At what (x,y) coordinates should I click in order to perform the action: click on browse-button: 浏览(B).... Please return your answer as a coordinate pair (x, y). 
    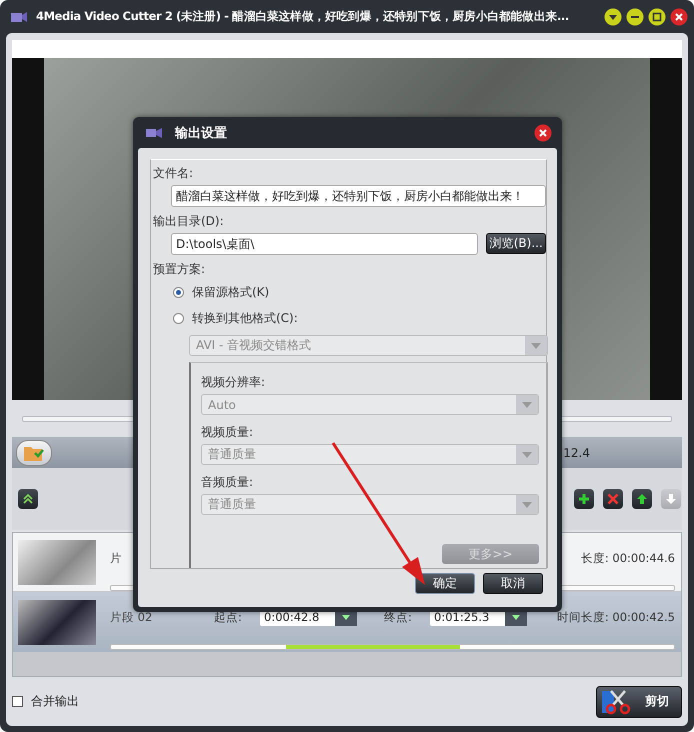
    Looking at the image, I should click on (516, 243).